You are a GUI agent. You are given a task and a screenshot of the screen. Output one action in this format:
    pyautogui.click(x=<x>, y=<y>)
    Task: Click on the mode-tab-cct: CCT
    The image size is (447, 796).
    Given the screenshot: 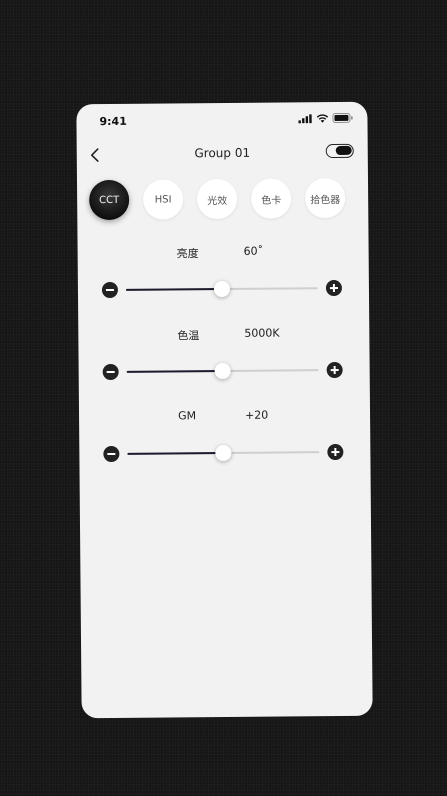 What is the action you would take?
    pyautogui.click(x=109, y=200)
    